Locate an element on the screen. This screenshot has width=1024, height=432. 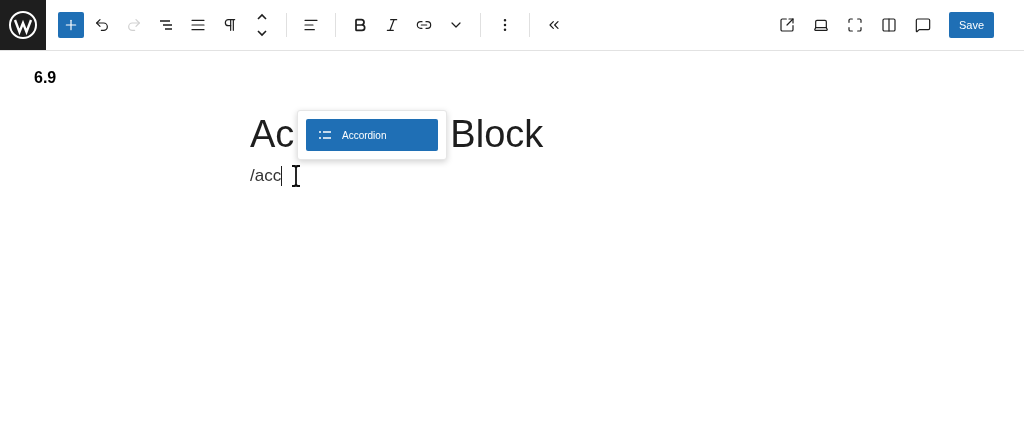
move-arrows-icon is located at coordinates (262, 25).